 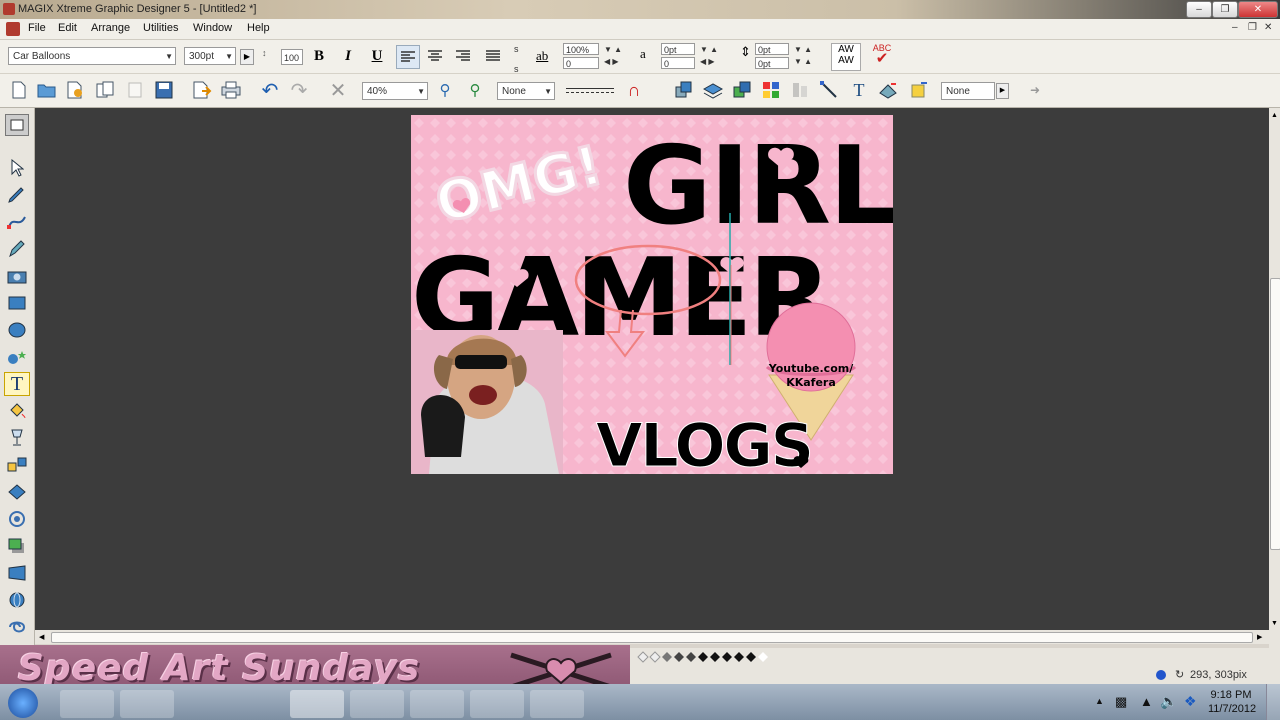 I want to click on horizontal-scroll-thumb, so click(x=652, y=637).